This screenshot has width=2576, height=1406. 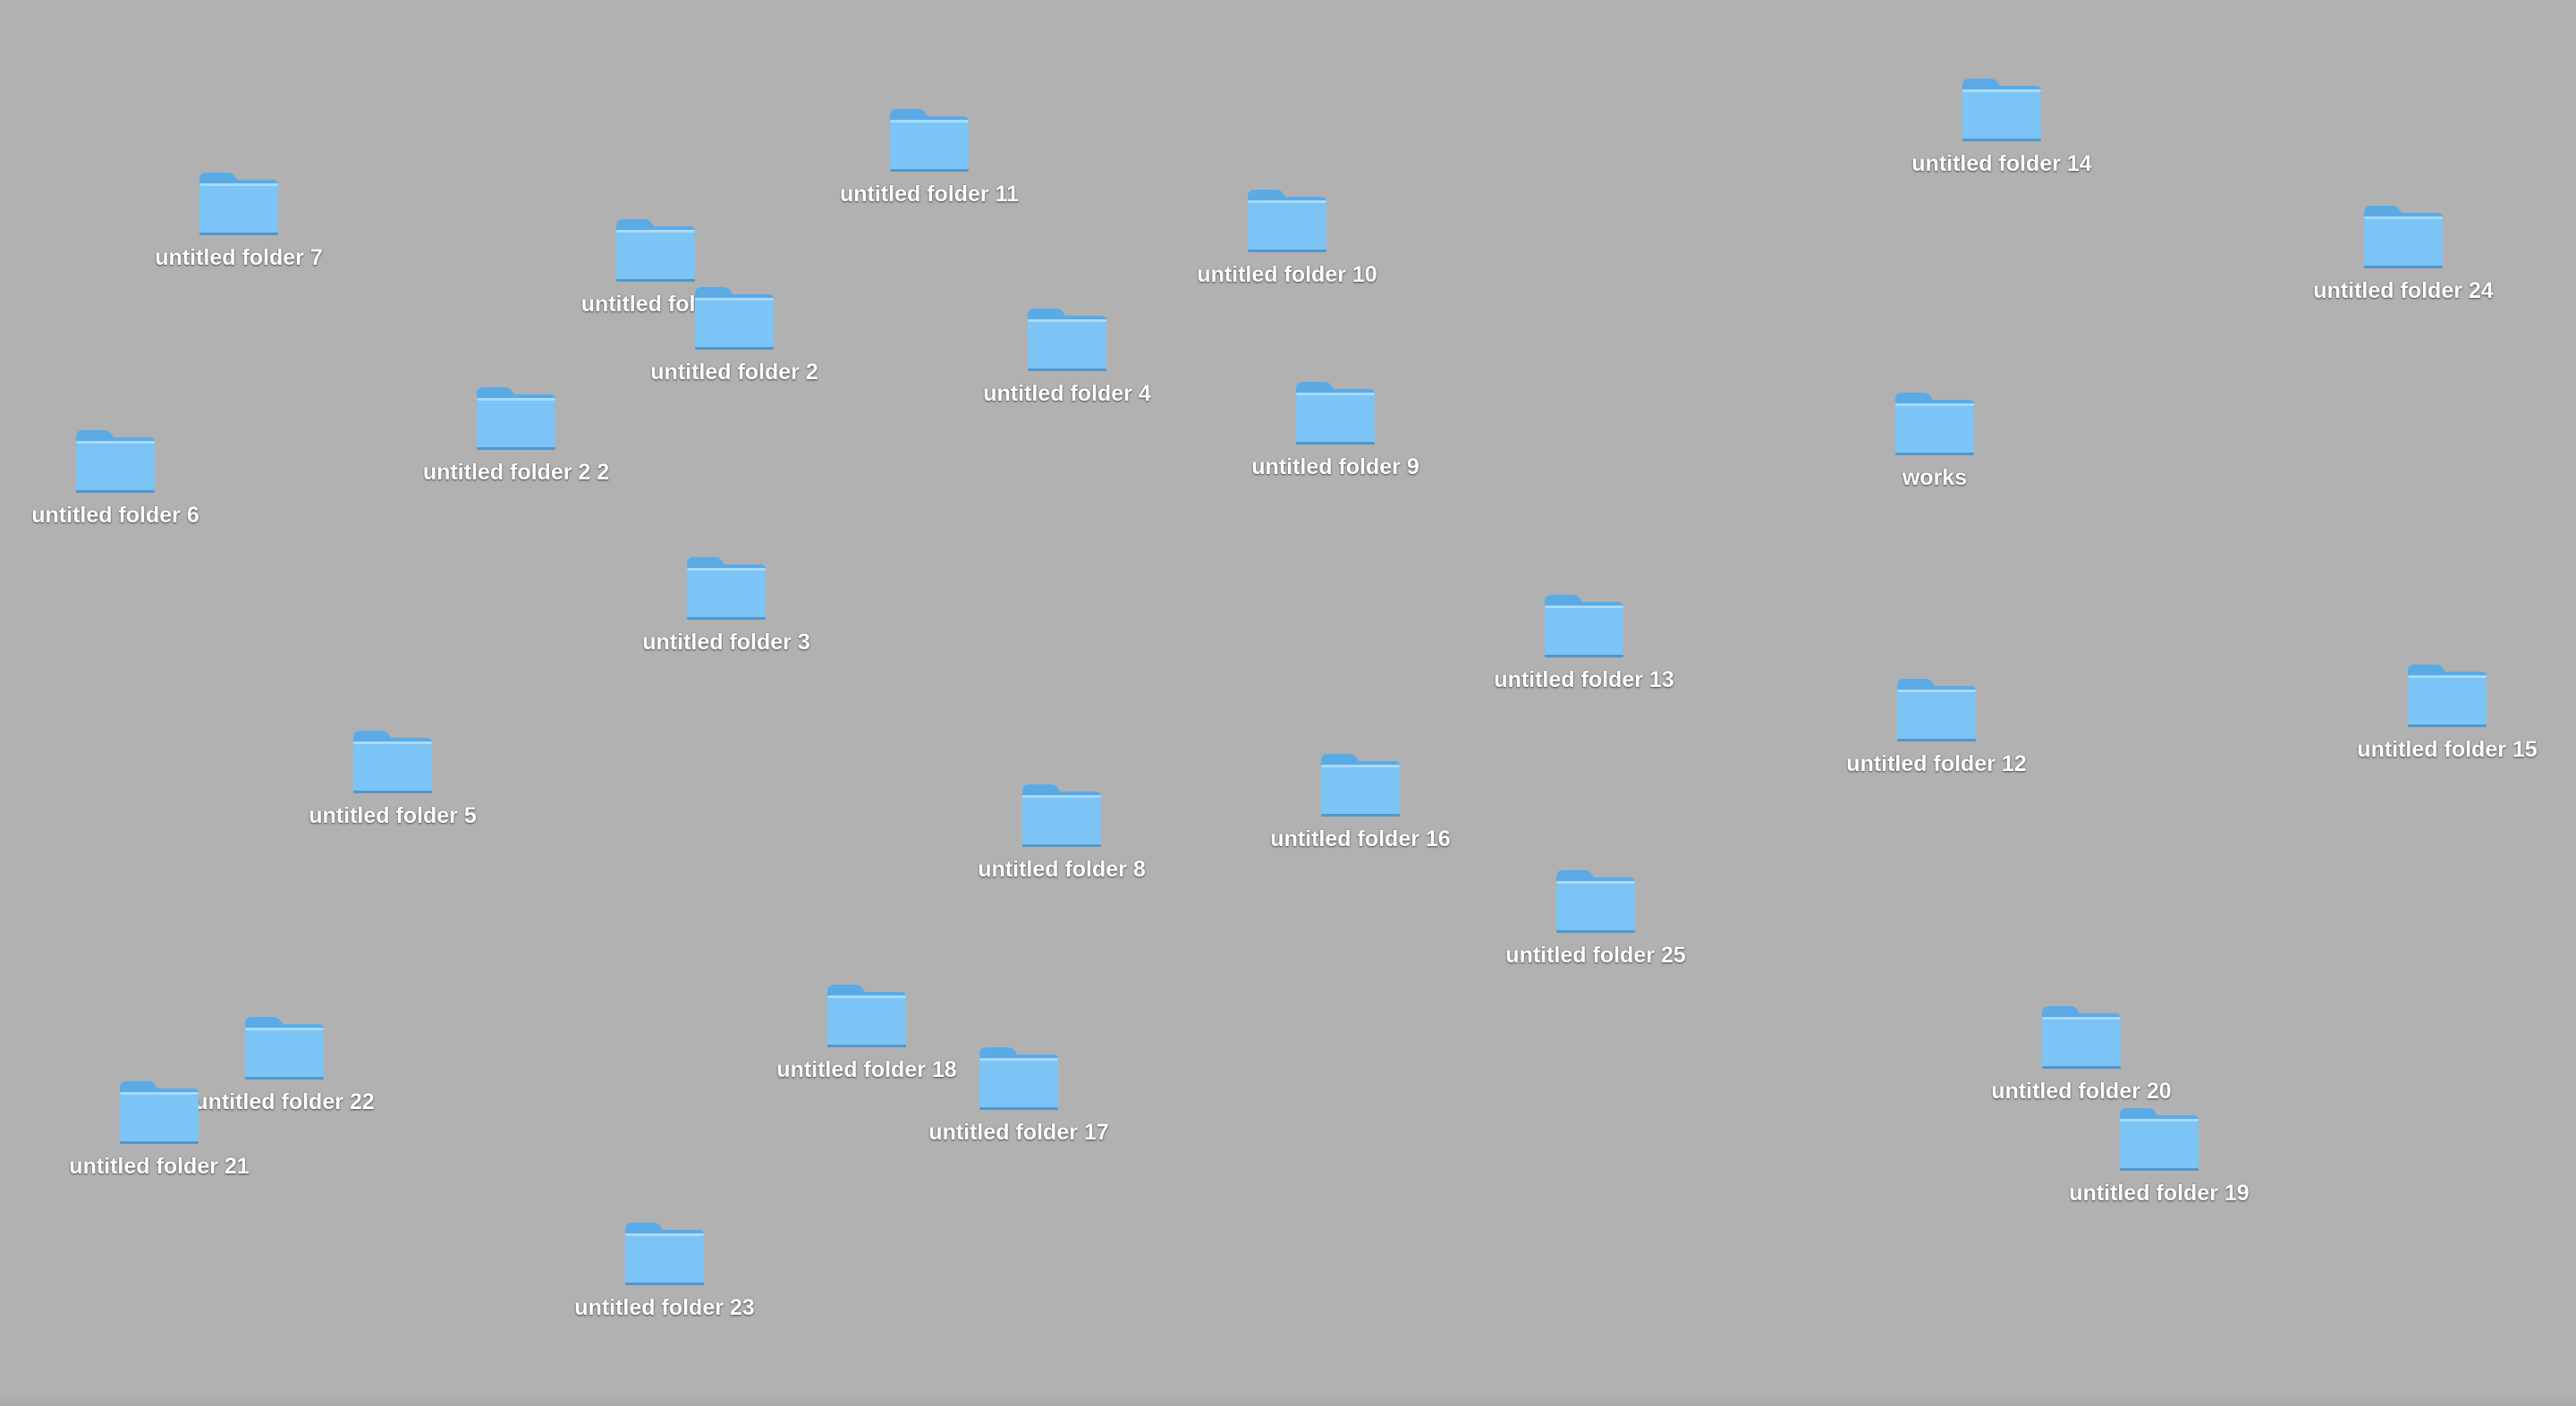 I want to click on desktop-folder-untitled-folder-24: untitled folder 24, so click(x=2403, y=253).